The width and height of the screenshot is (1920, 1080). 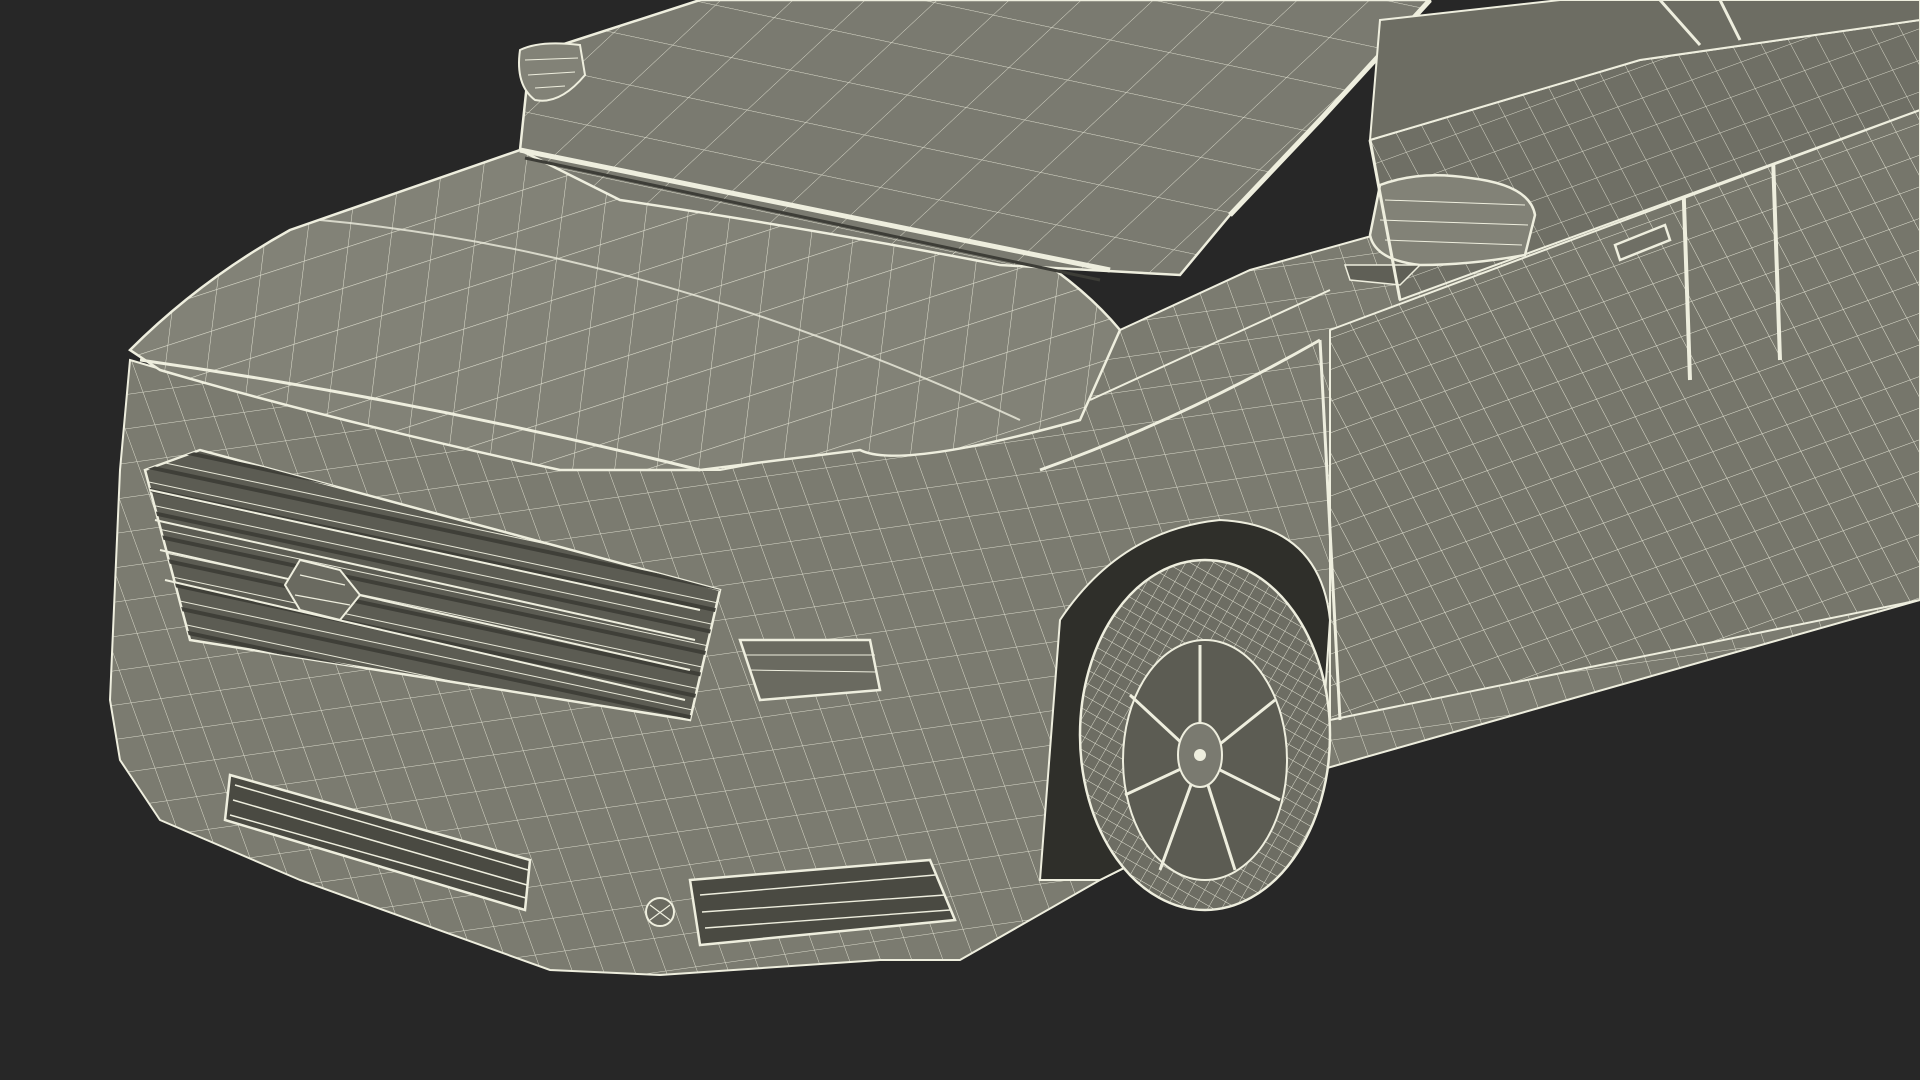 I want to click on headlight, so click(x=810, y=670).